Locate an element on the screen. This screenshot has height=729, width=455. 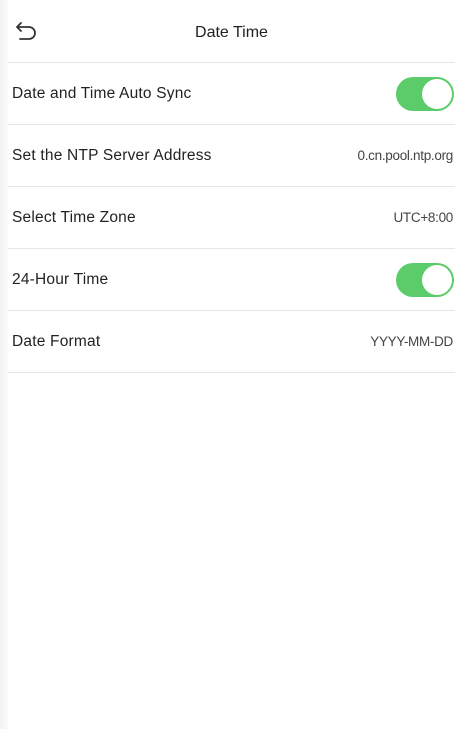
setting-label: 24-Hour Time is located at coordinates (60, 279).